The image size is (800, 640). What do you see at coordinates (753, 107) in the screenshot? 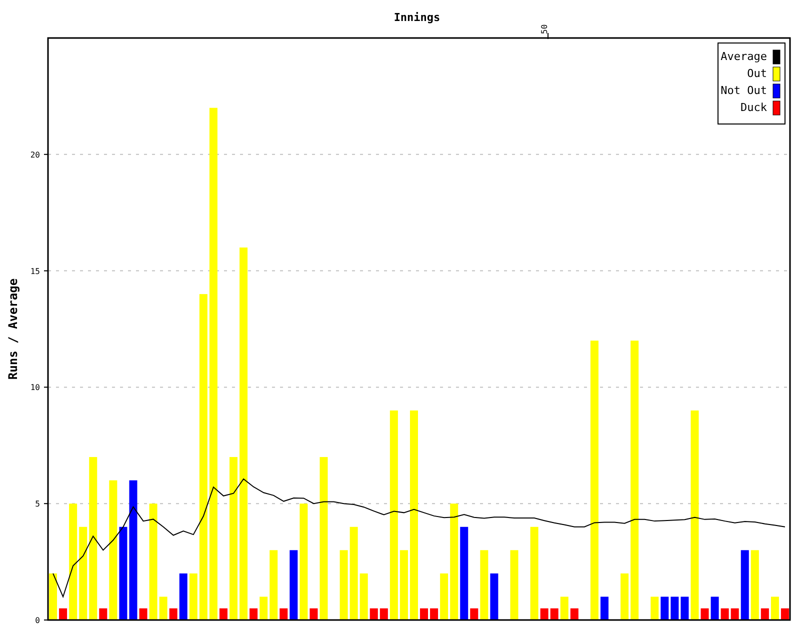
I see `legend-label: Duck` at bounding box center [753, 107].